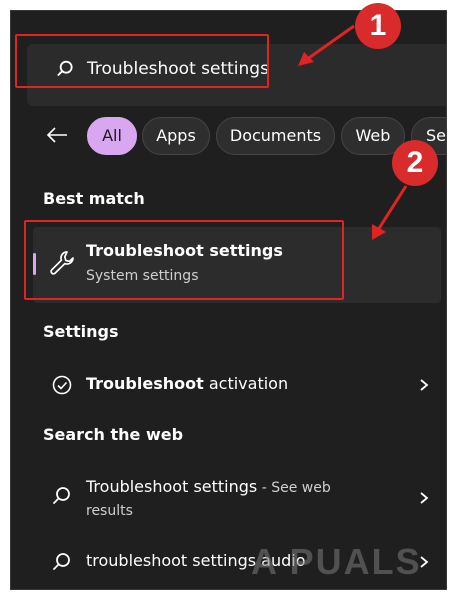  What do you see at coordinates (415, 163) in the screenshot?
I see `step-badge-2: 2` at bounding box center [415, 163].